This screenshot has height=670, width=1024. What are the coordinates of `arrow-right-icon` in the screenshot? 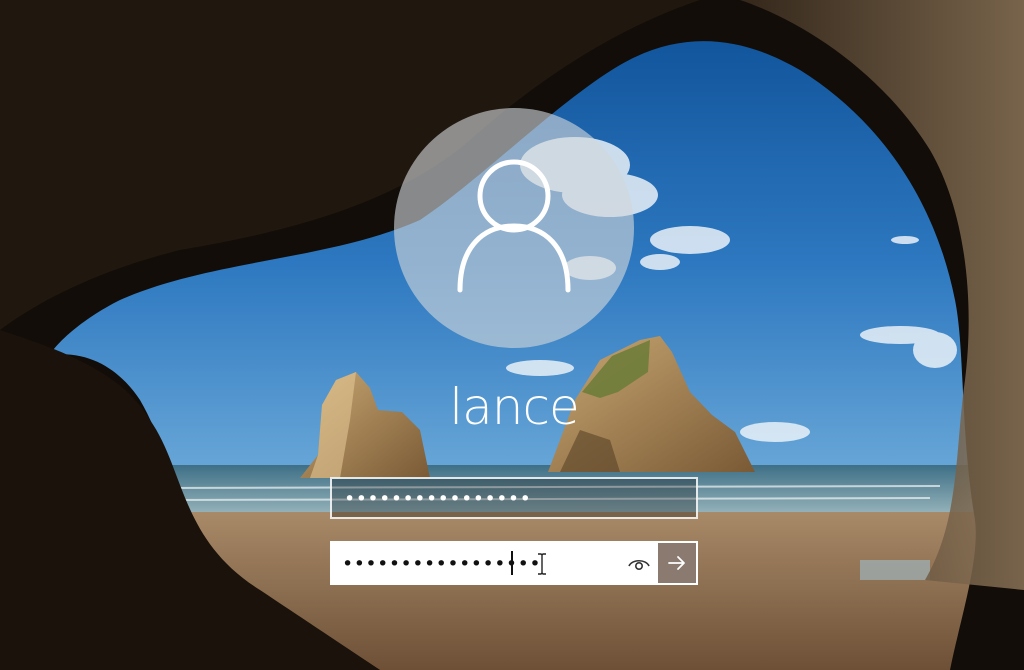 It's located at (676, 563).